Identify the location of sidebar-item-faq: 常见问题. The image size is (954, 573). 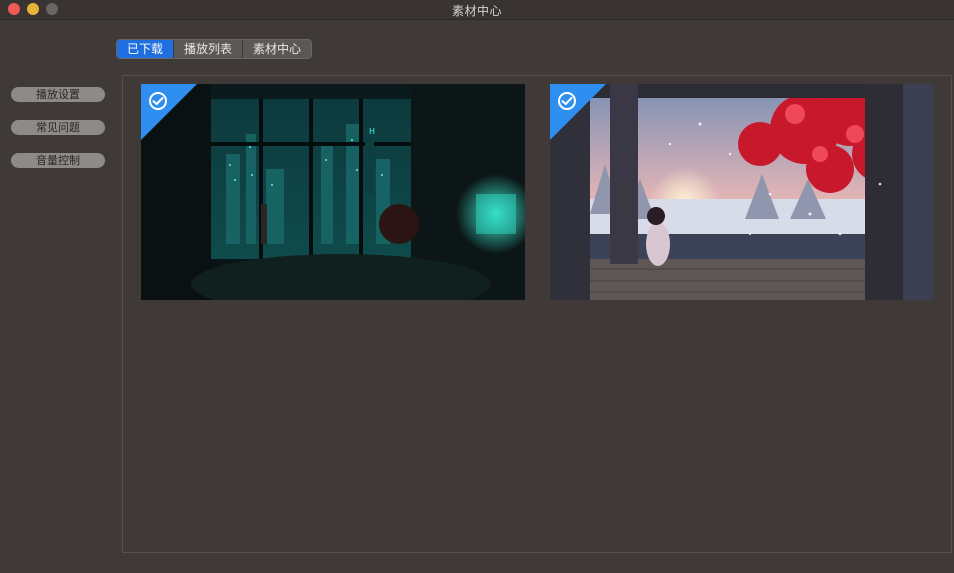
(58, 127).